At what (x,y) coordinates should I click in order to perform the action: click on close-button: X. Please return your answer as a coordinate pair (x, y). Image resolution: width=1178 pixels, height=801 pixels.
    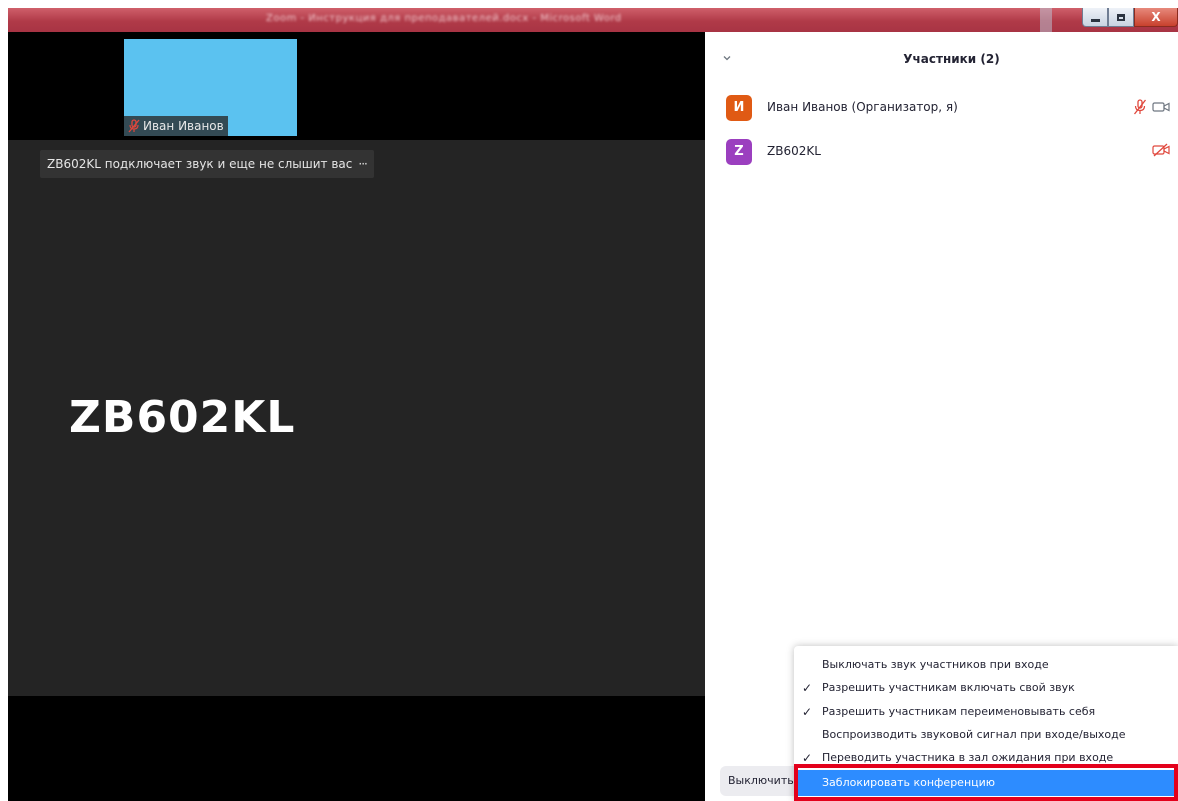
    Looking at the image, I should click on (1156, 17).